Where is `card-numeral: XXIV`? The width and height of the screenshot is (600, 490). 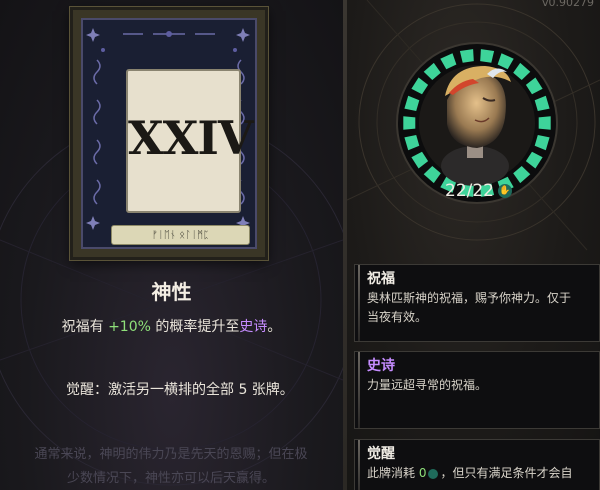 card-numeral: XXIV is located at coordinates (191, 138).